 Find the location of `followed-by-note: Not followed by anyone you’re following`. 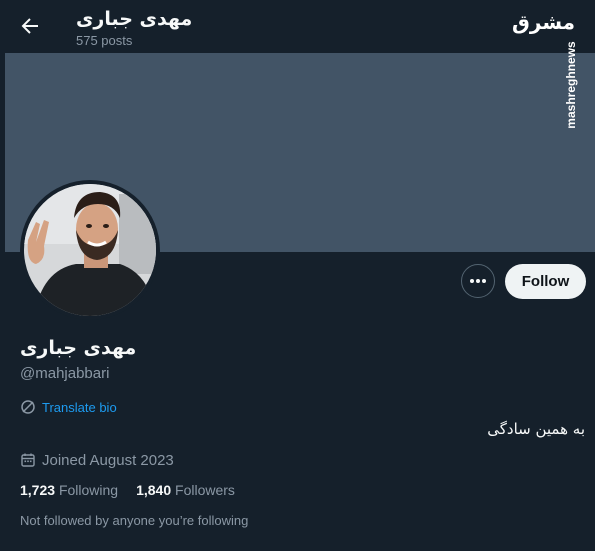

followed-by-note: Not followed by anyone you’re following is located at coordinates (134, 520).